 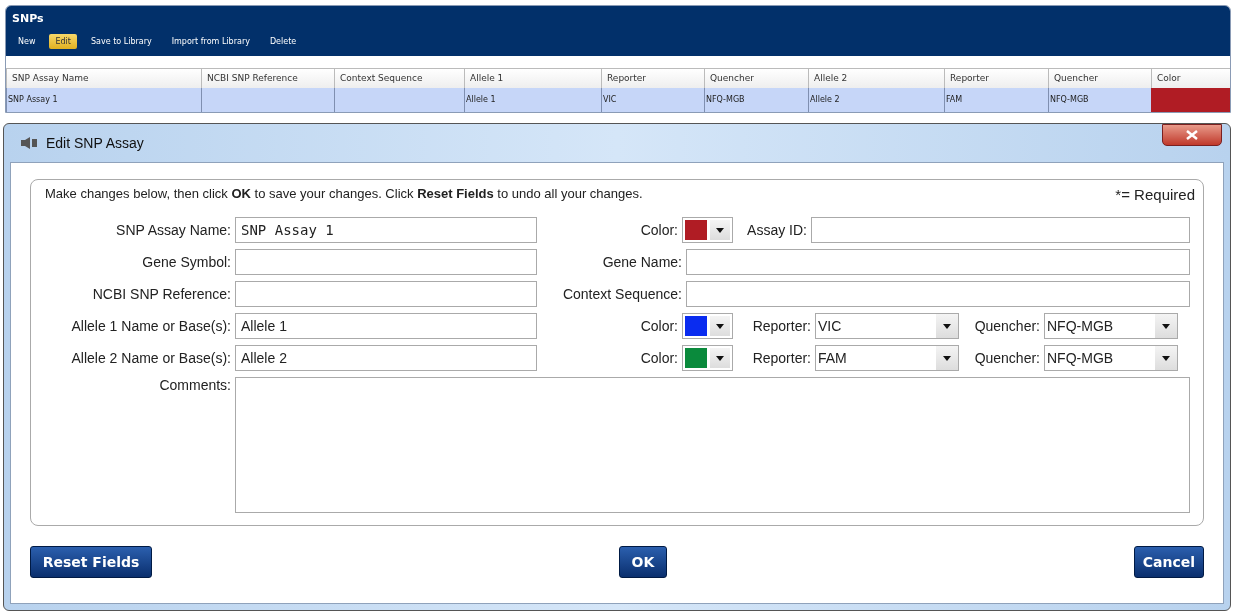 What do you see at coordinates (210, 41) in the screenshot?
I see `toolbar-button: Import from Library` at bounding box center [210, 41].